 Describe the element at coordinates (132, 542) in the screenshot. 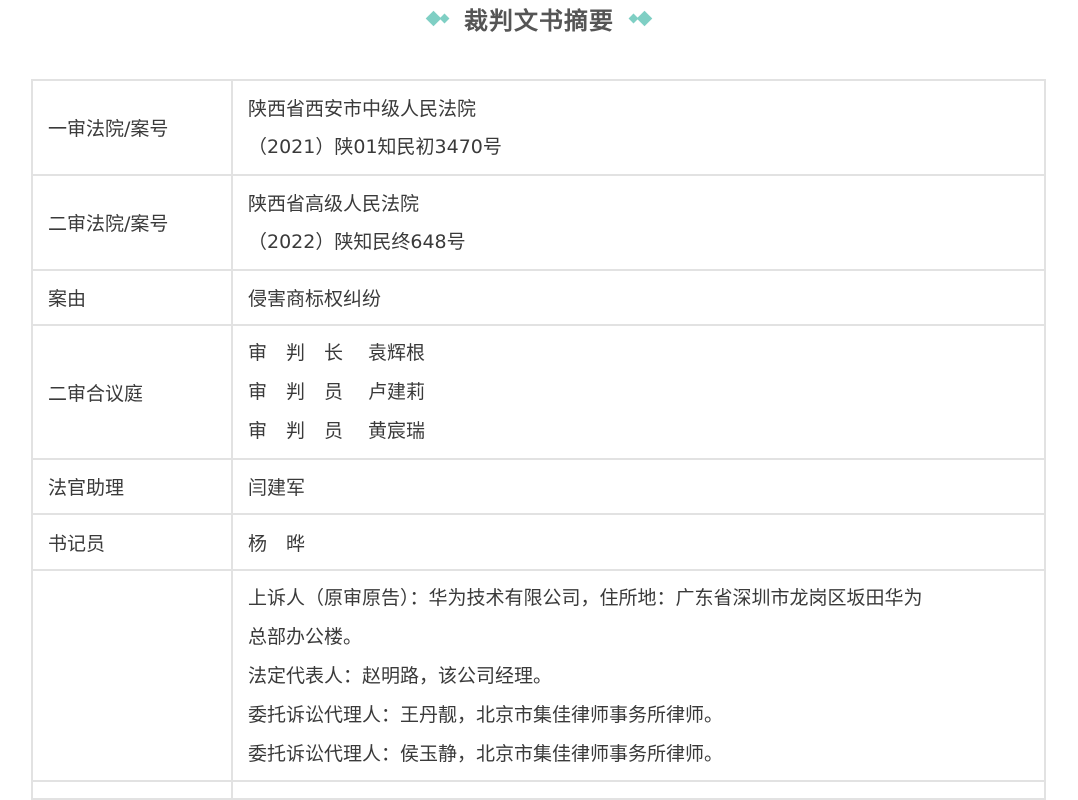

I see `clerk-label: 书记员` at that location.